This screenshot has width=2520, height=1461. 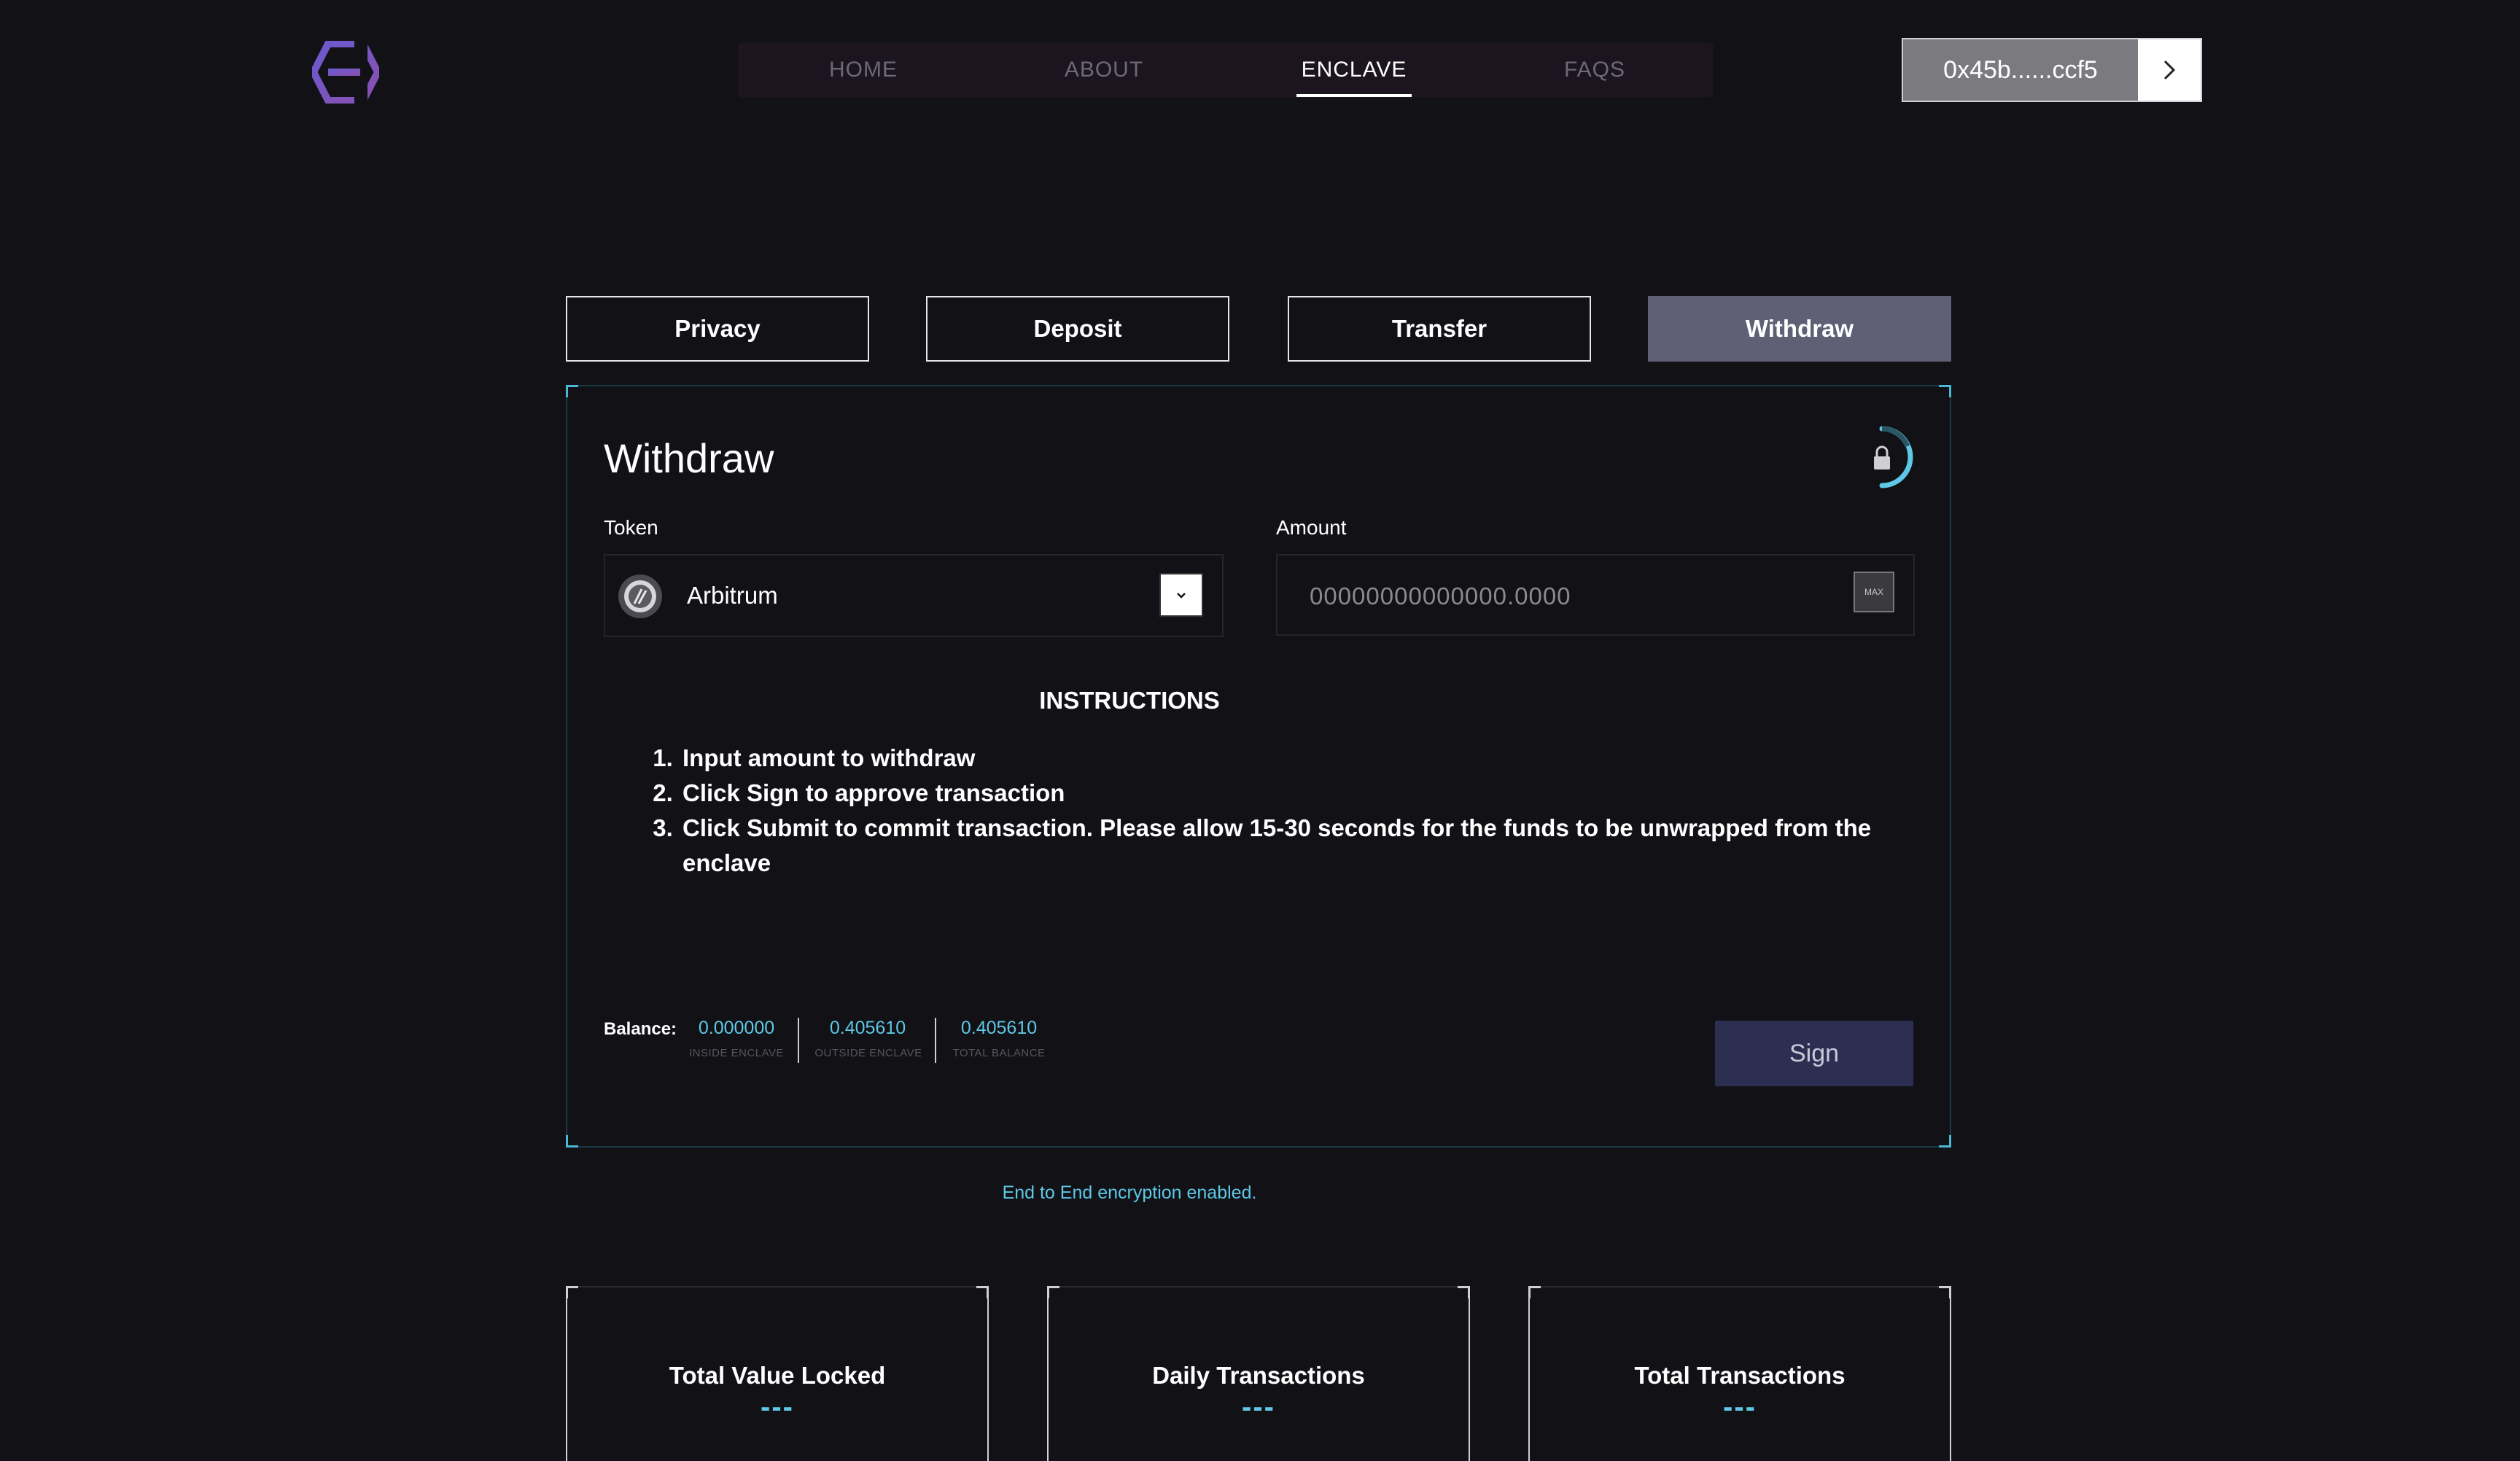 What do you see at coordinates (1594, 70) in the screenshot?
I see `nav-faqs: FAQS` at bounding box center [1594, 70].